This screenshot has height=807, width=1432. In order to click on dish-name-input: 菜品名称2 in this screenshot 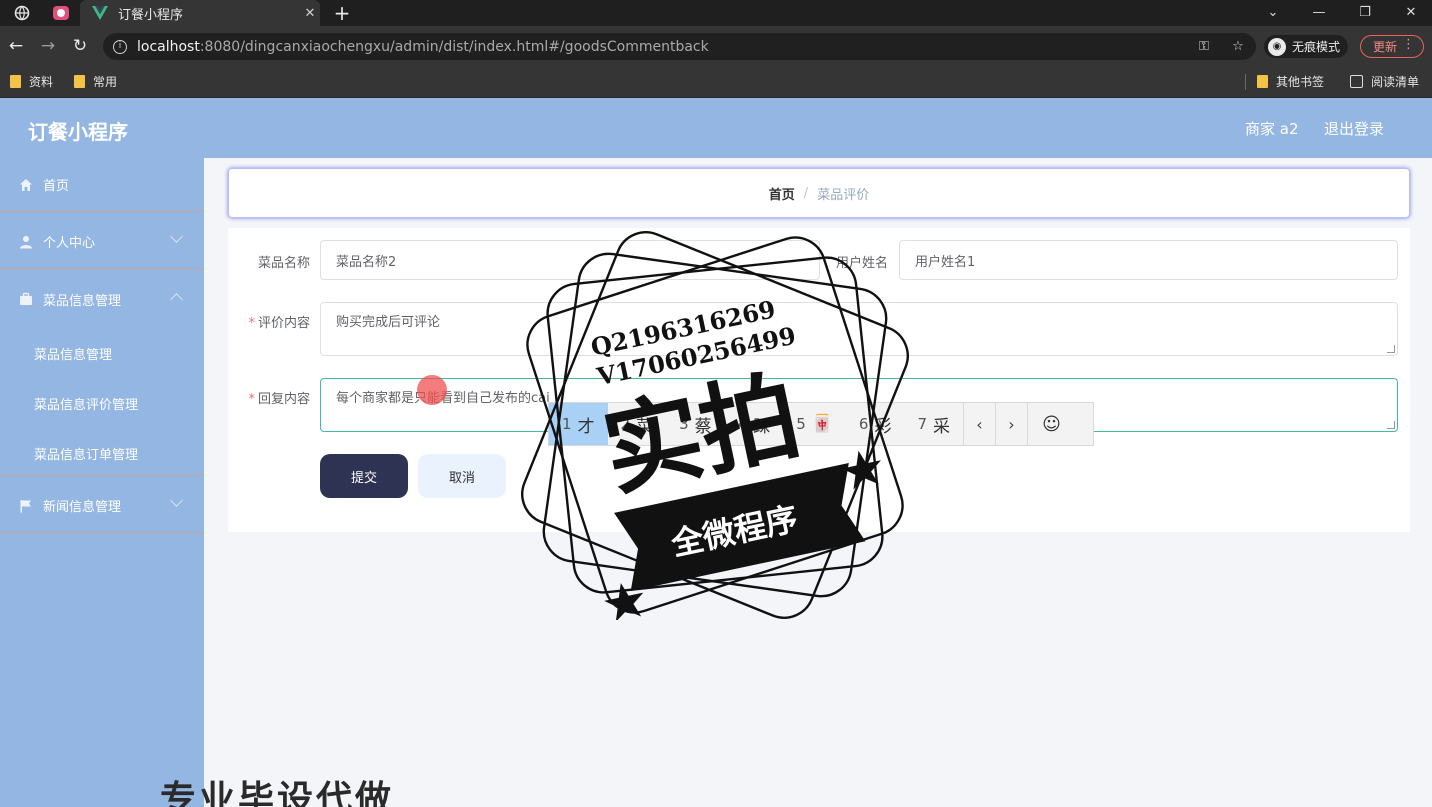, I will do `click(570, 260)`.